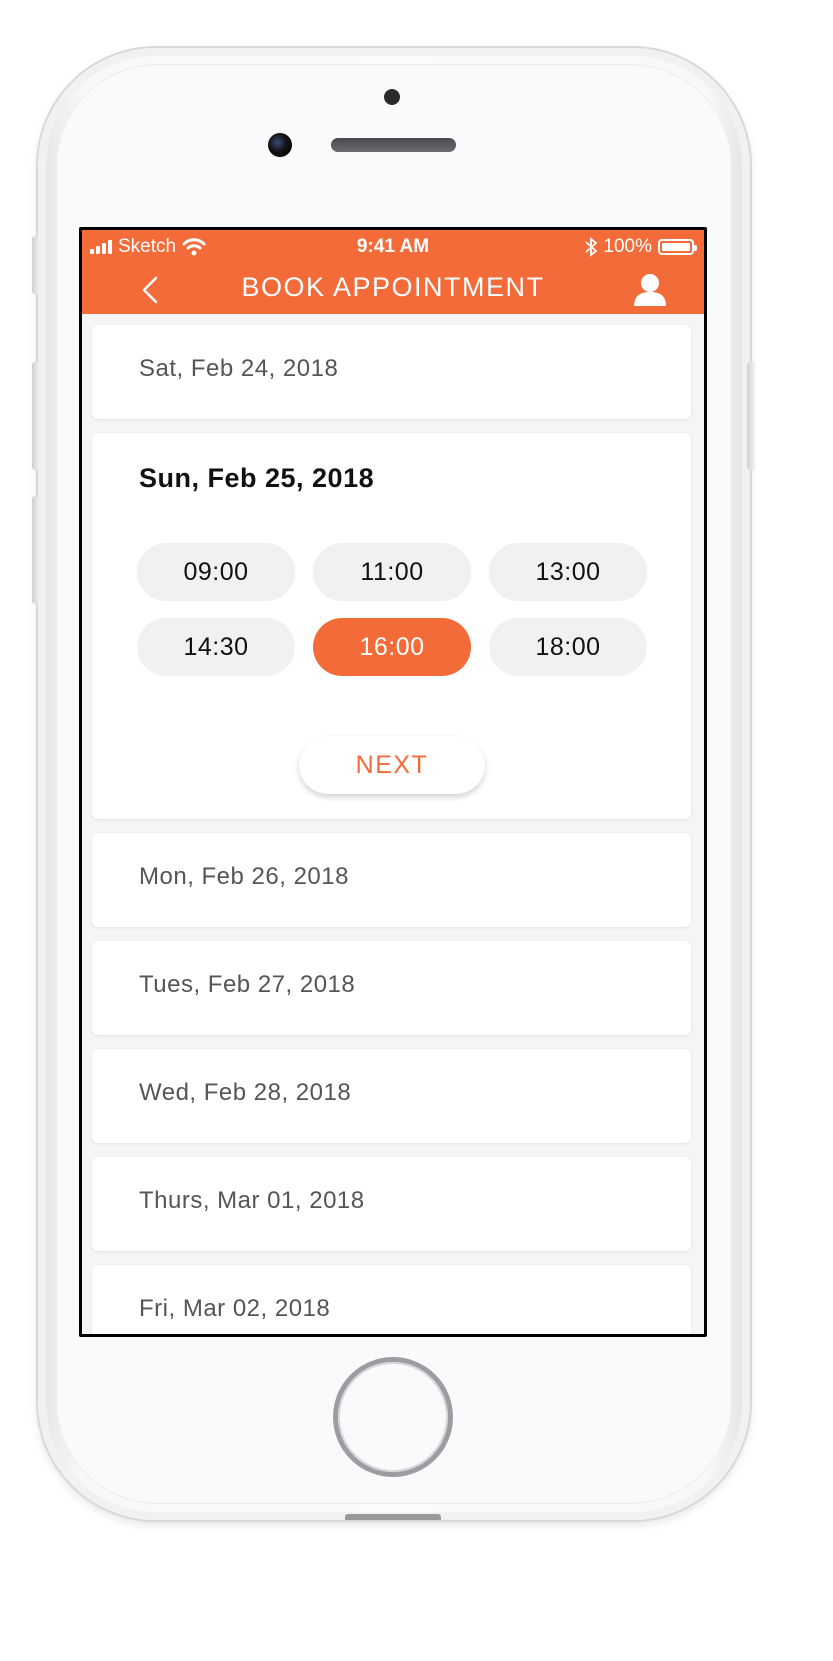 The width and height of the screenshot is (833, 1661). Describe the element at coordinates (245, 1092) in the screenshot. I see `day-label: Wed, Feb 28, 2018` at that location.